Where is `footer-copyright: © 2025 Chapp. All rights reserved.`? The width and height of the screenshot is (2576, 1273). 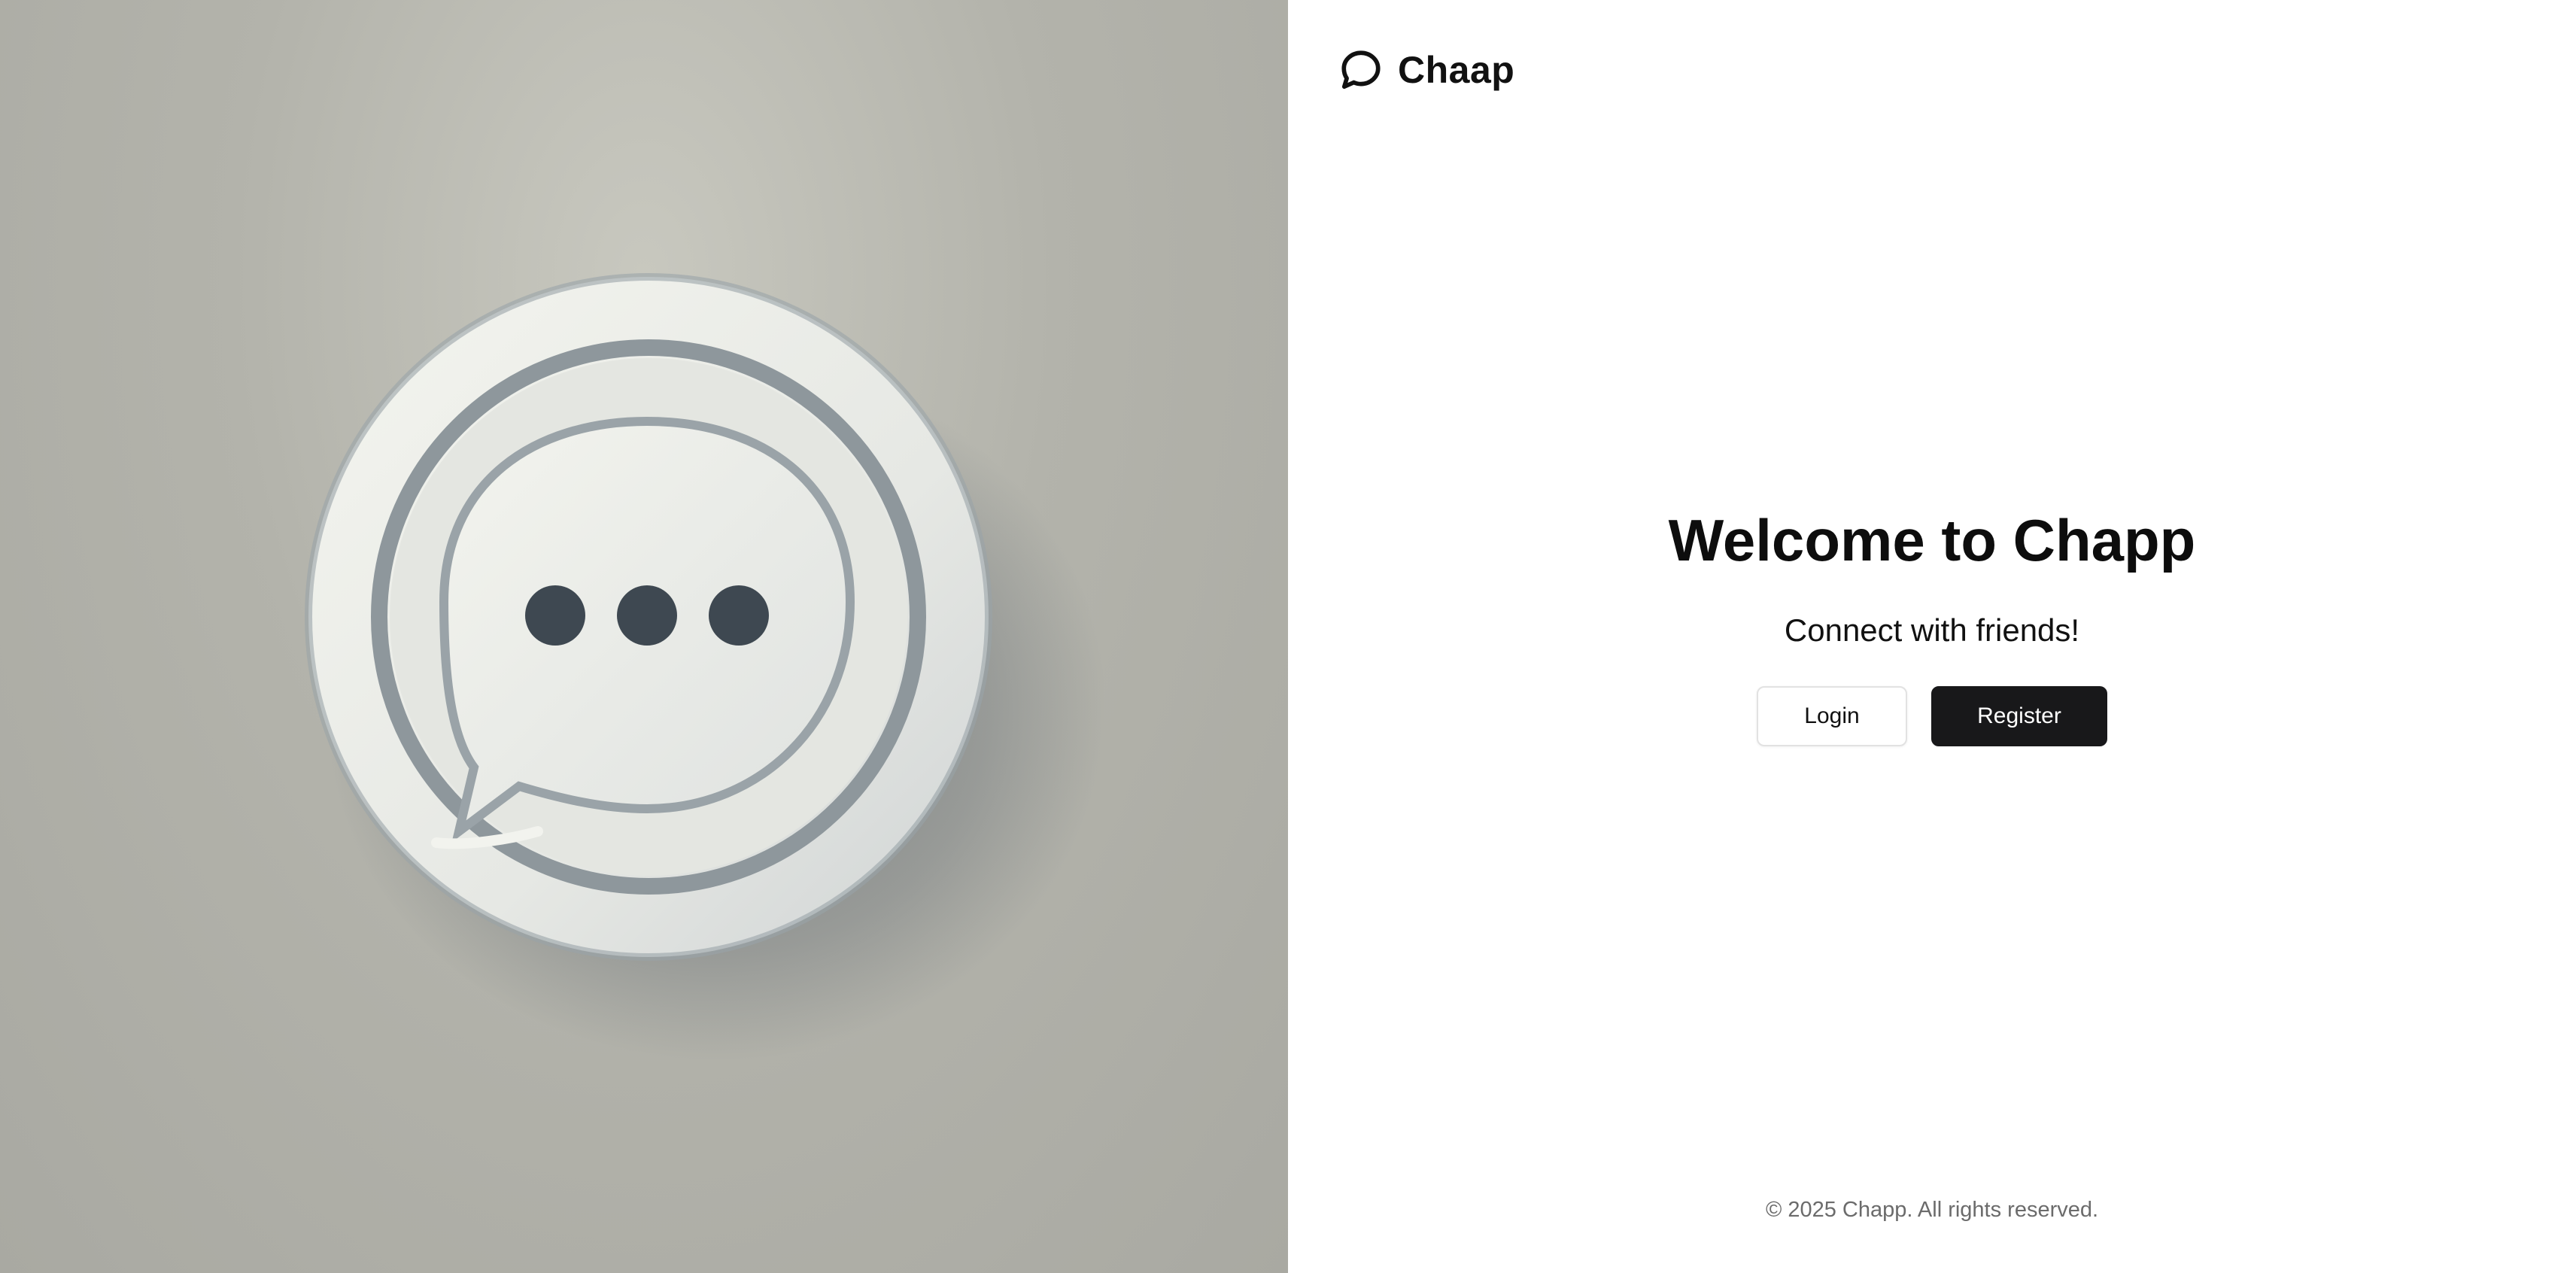 footer-copyright: © 2025 Chapp. All rights reserved. is located at coordinates (1932, 1210).